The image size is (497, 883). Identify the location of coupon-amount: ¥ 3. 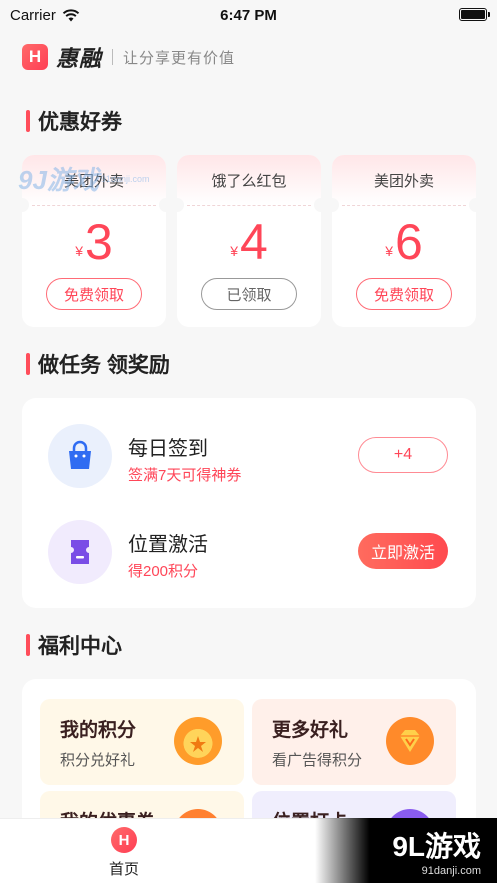
(94, 242).